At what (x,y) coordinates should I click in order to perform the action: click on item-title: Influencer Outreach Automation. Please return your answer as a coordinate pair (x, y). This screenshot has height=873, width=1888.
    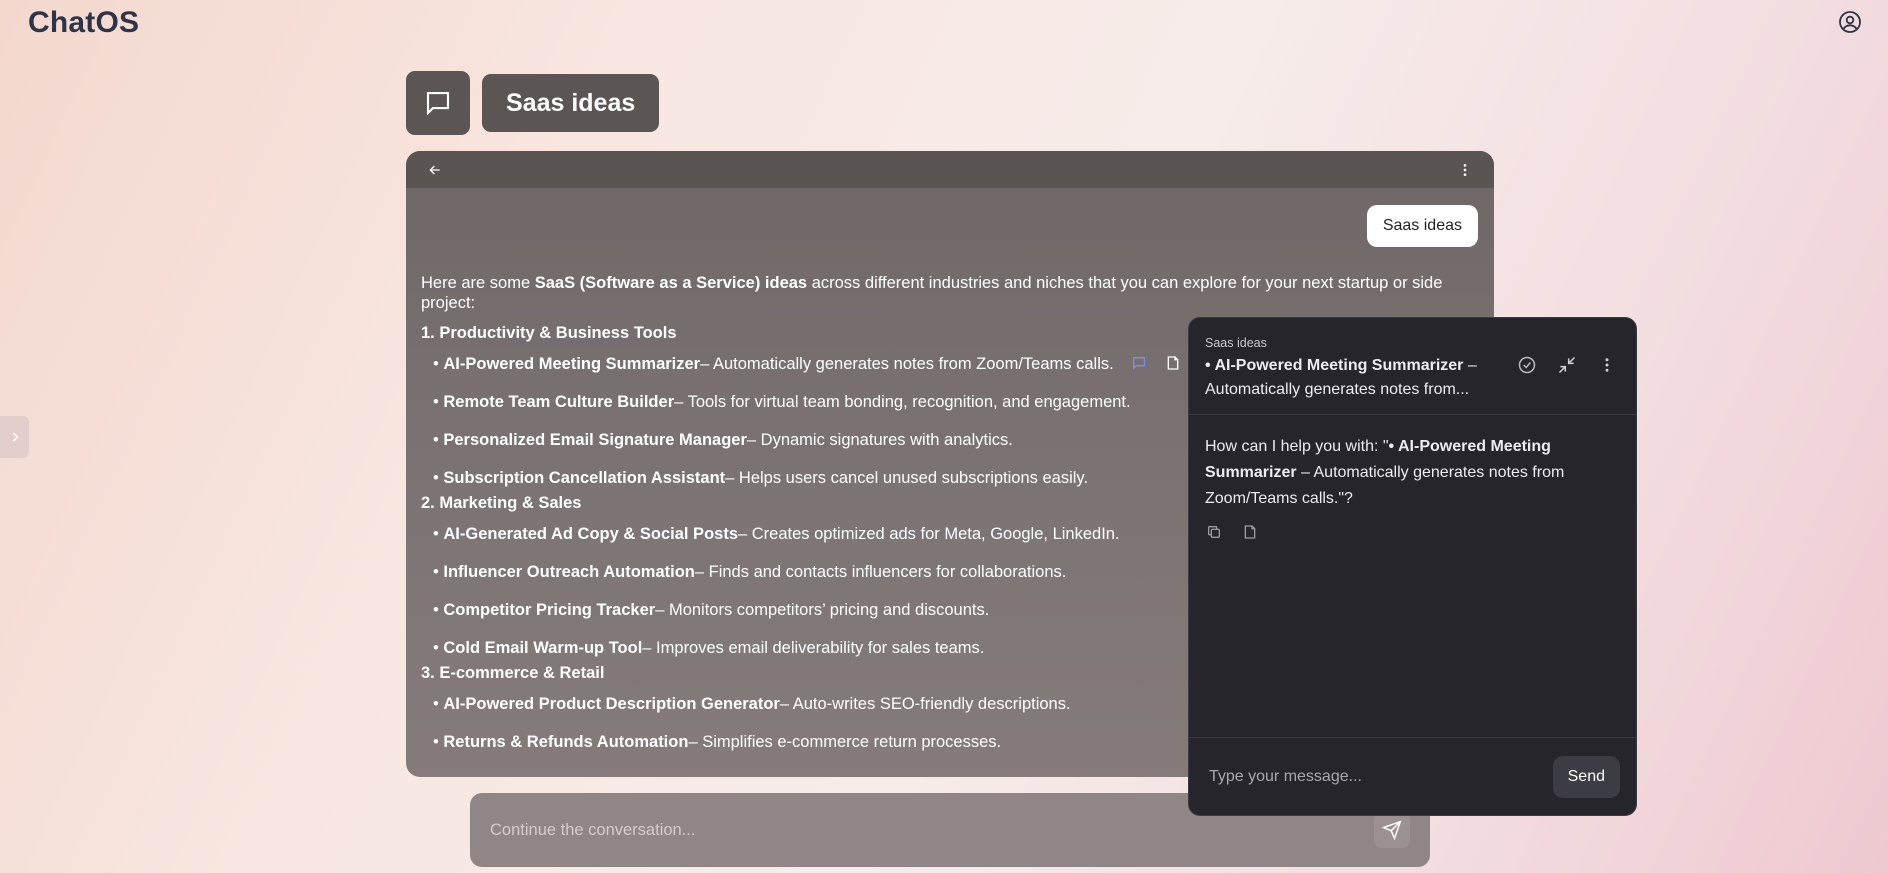
    Looking at the image, I should click on (569, 572).